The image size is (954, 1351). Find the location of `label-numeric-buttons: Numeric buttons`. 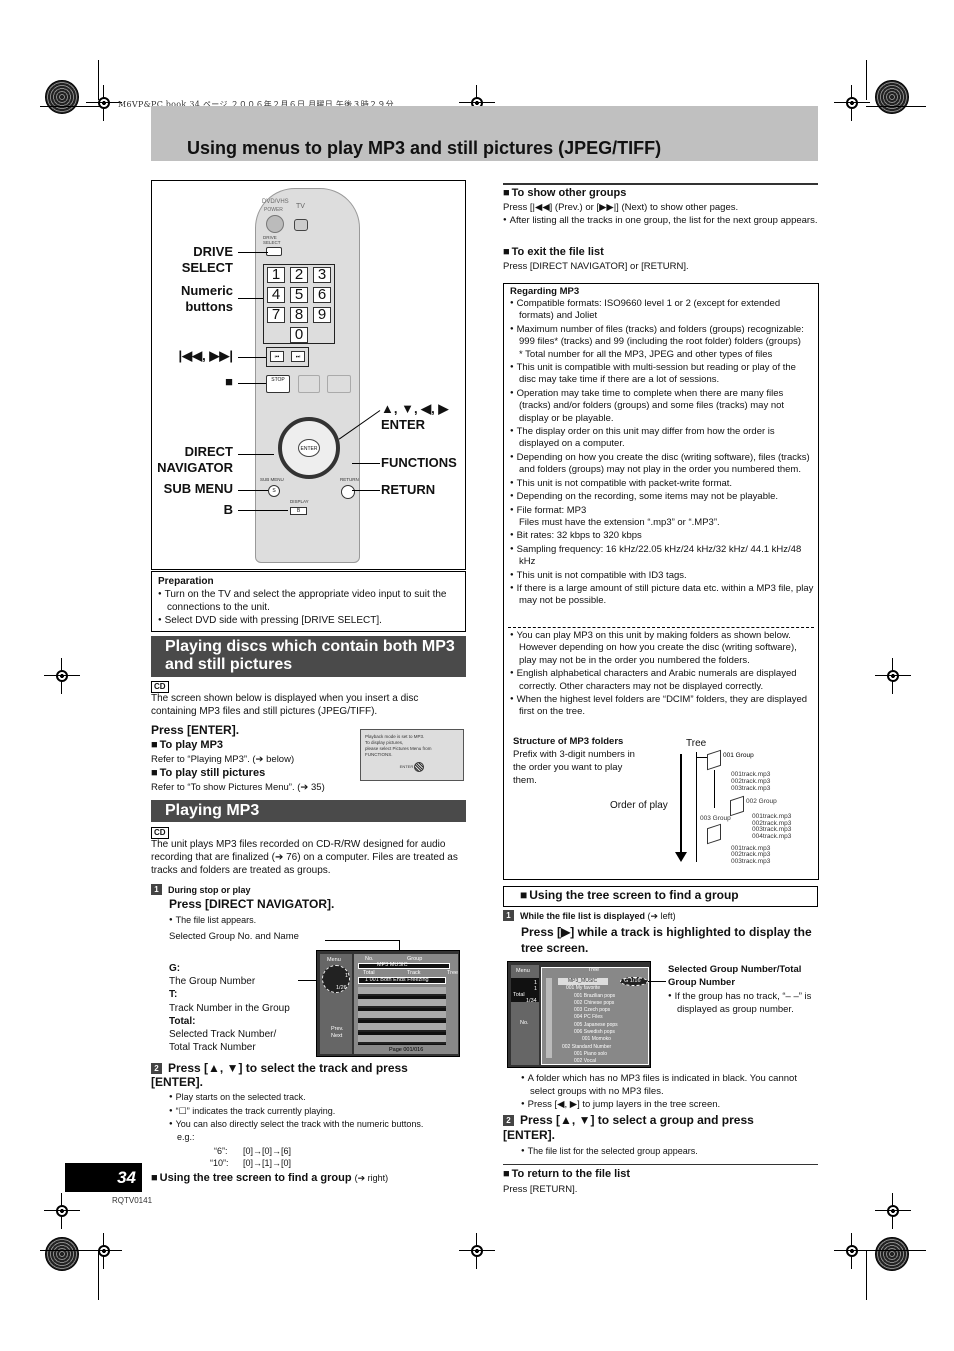

label-numeric-buttons: Numeric buttons is located at coordinates (206, 298).